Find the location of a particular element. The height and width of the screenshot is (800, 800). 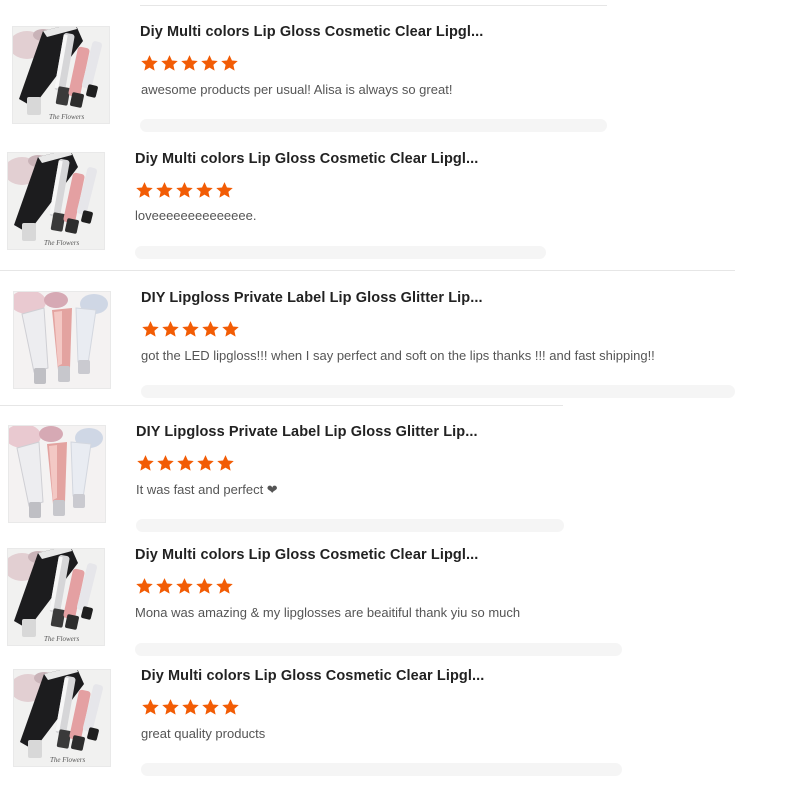

review-text: It was fast and perfect ❤ is located at coordinates (207, 489).